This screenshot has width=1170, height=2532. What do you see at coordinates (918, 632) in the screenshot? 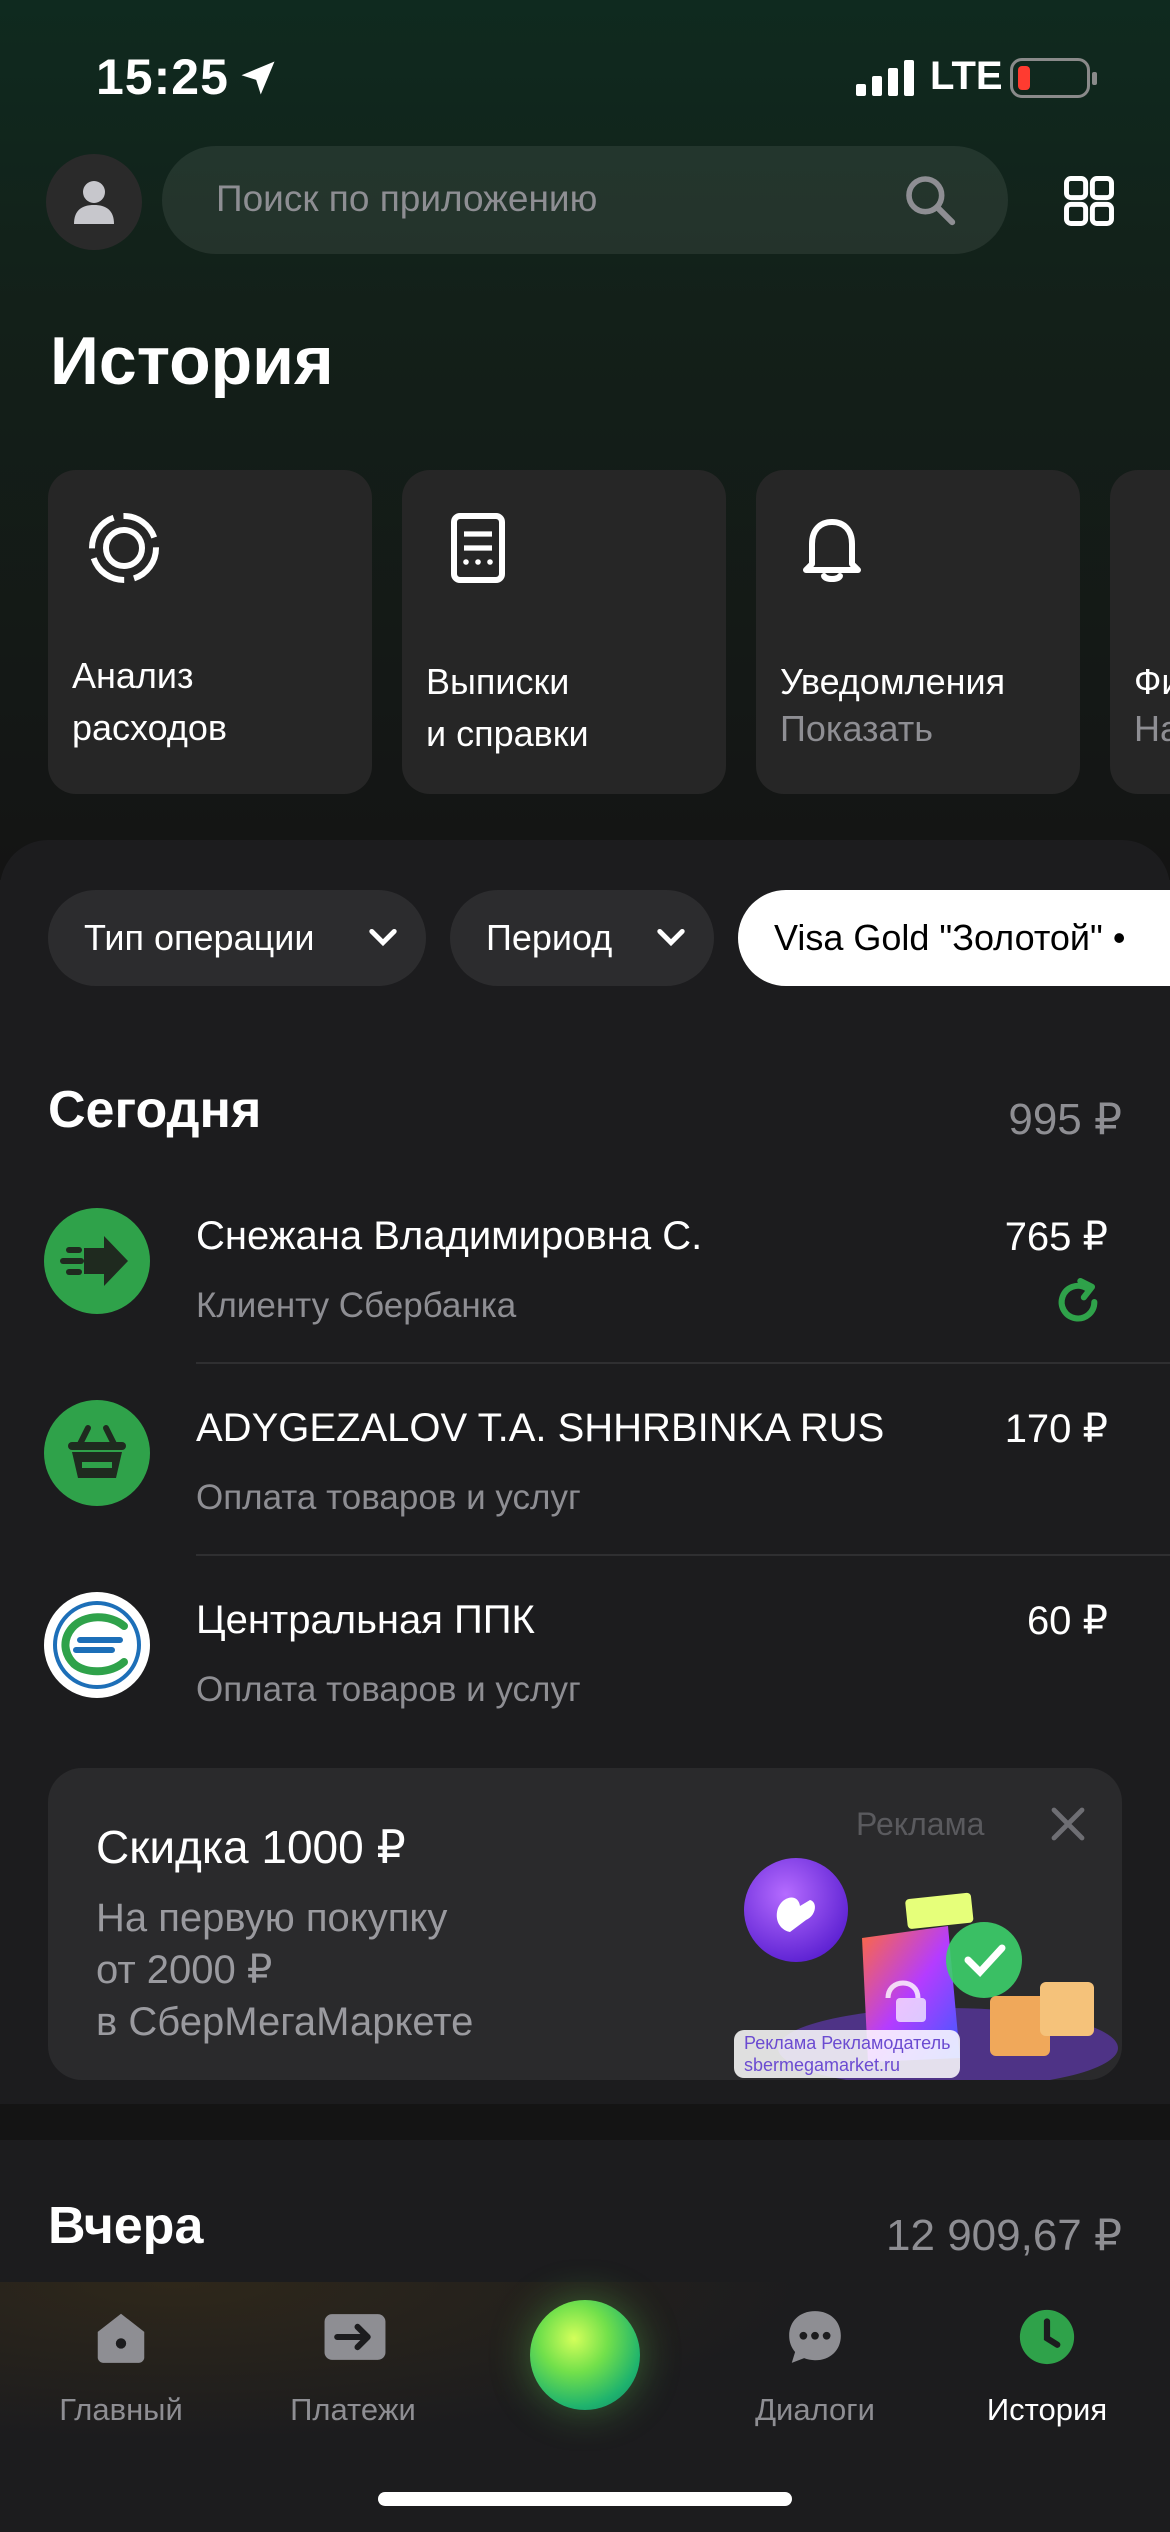
I see `card-notifications: Уведомления Показать` at bounding box center [918, 632].